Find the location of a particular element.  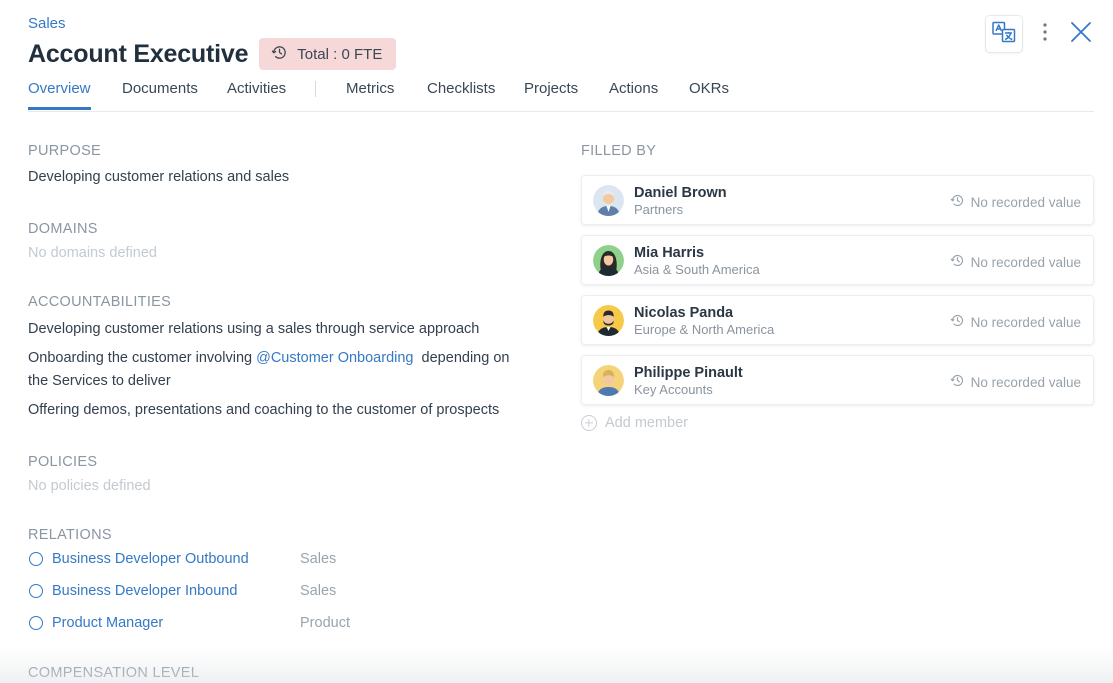

member-name: Nicolas Panda is located at coordinates (684, 313).